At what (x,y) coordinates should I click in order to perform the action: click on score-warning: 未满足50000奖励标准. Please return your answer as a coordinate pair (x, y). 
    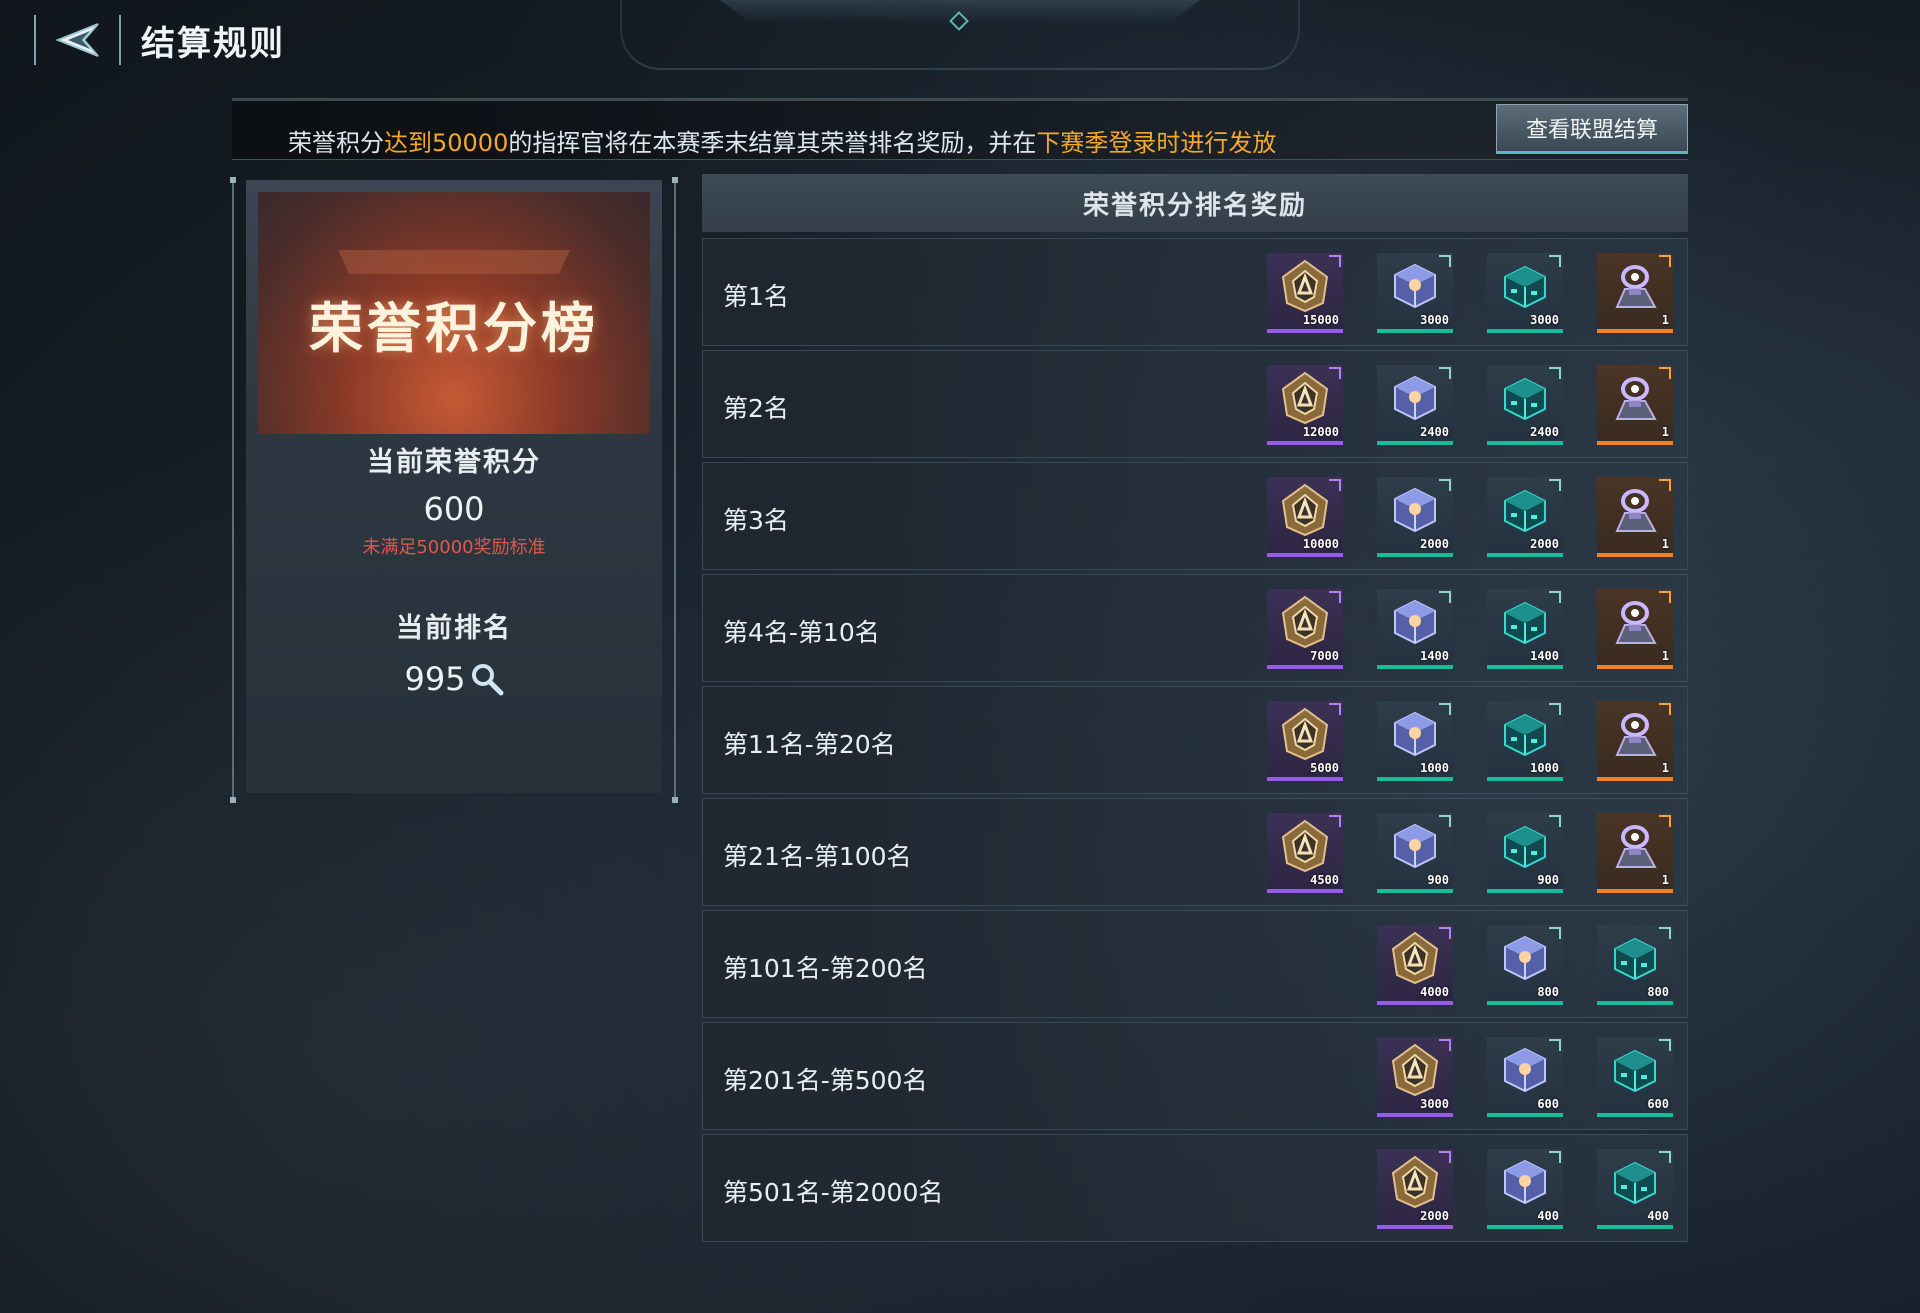
    Looking at the image, I should click on (454, 547).